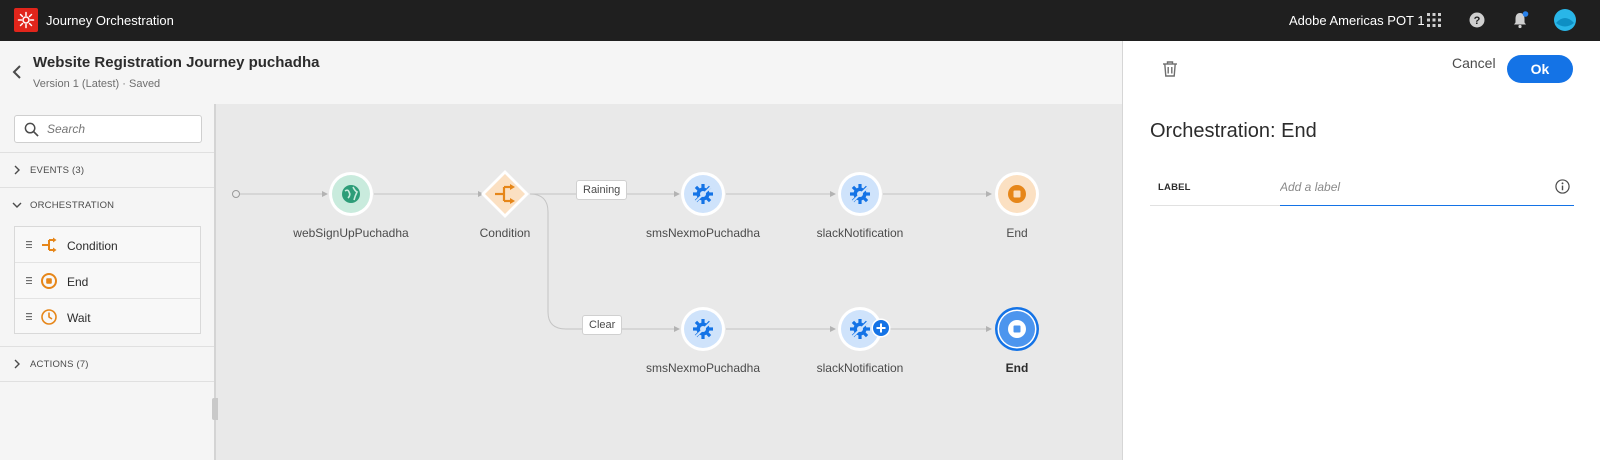 The width and height of the screenshot is (1600, 460). What do you see at coordinates (1410, 187) in the screenshot?
I see `label-input` at bounding box center [1410, 187].